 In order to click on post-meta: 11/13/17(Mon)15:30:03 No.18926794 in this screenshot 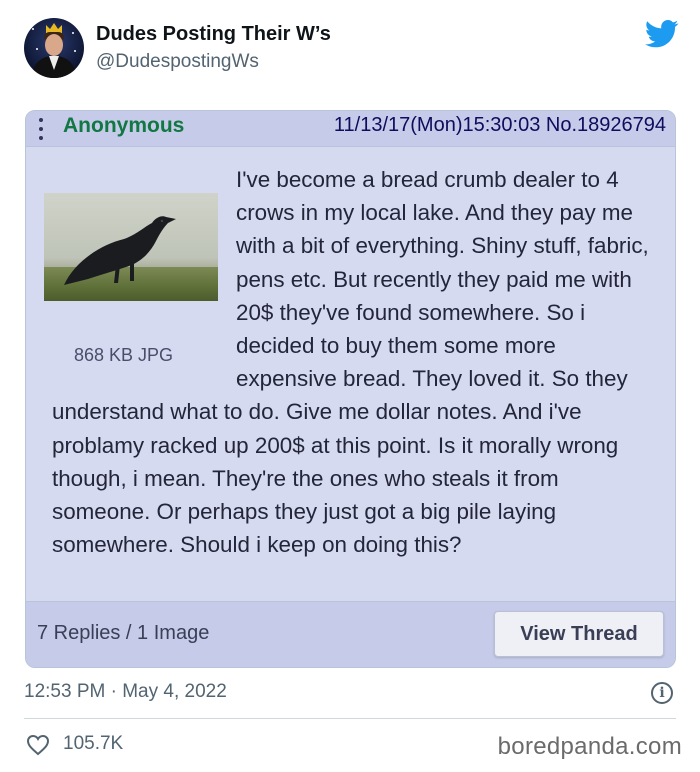, I will do `click(499, 125)`.